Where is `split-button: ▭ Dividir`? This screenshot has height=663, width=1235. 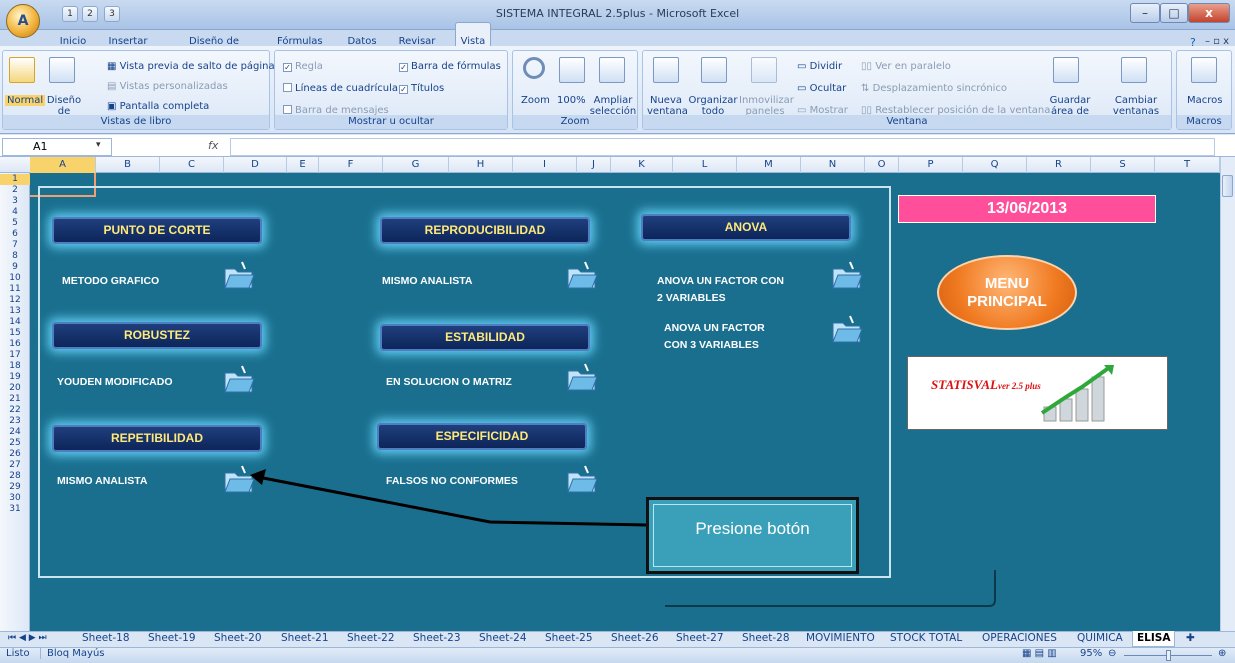
split-button: ▭ Dividir is located at coordinates (819, 66).